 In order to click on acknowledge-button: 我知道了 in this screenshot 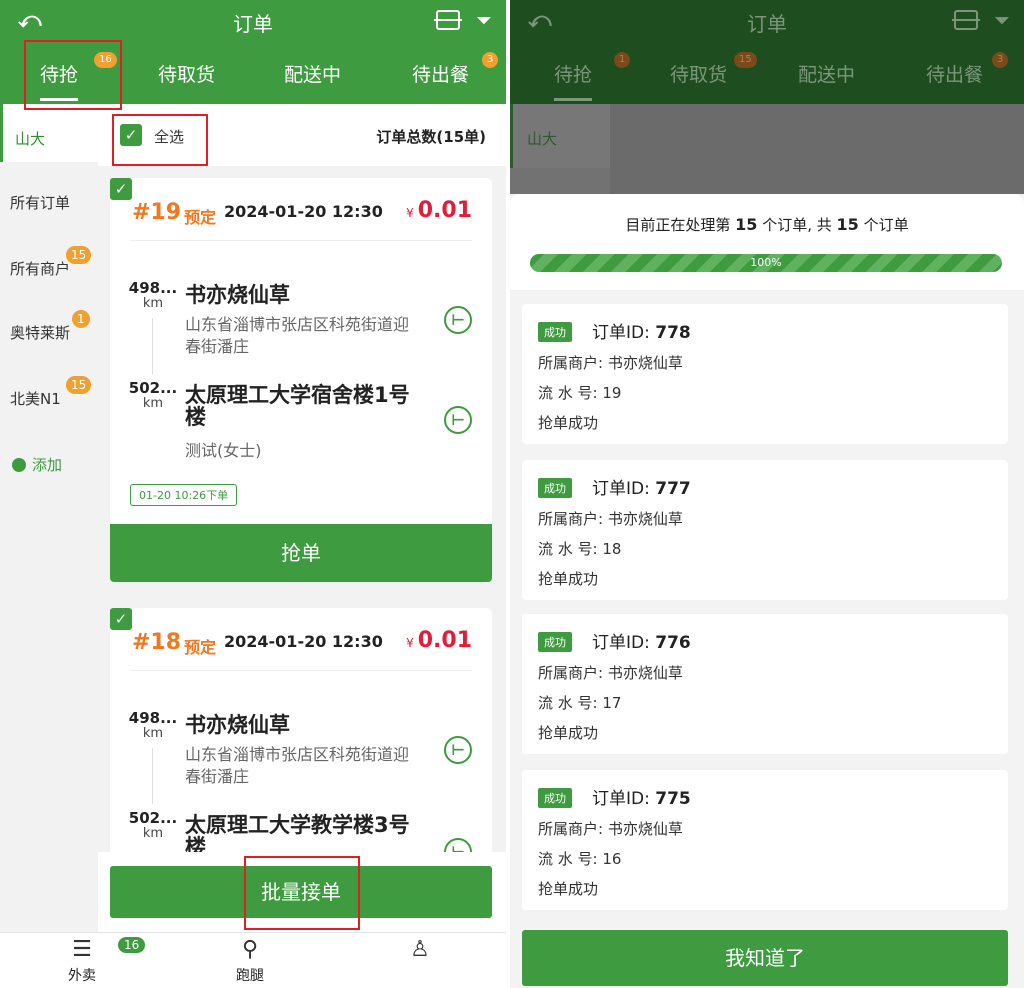, I will do `click(765, 958)`.